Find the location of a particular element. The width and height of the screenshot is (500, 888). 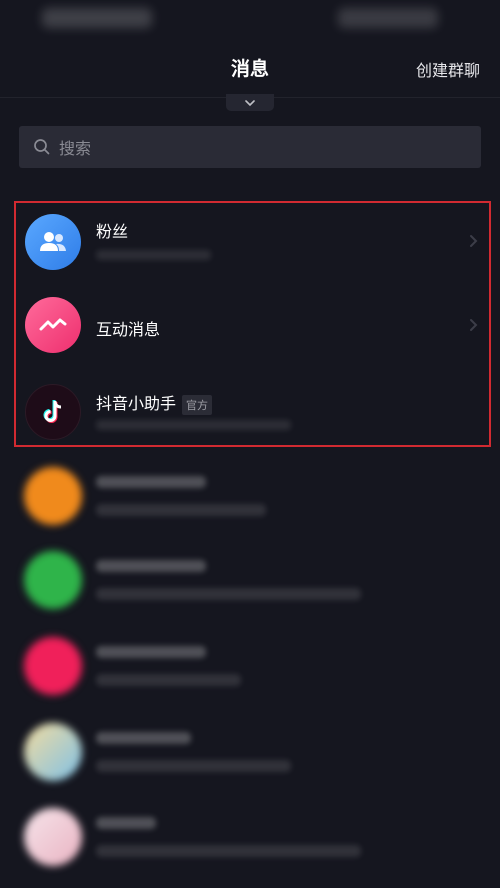

list-item-title: 抖音小助手 is located at coordinates (136, 403).